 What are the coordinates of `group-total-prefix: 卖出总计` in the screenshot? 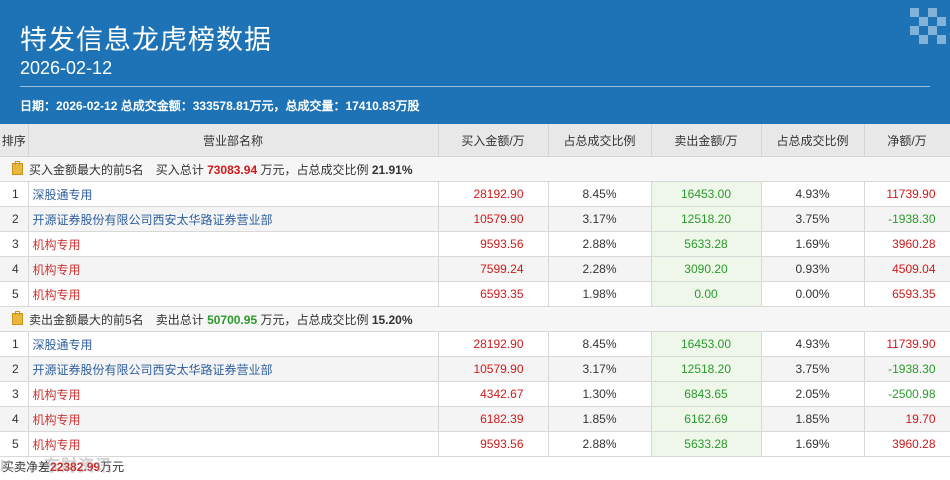 It's located at (179, 319).